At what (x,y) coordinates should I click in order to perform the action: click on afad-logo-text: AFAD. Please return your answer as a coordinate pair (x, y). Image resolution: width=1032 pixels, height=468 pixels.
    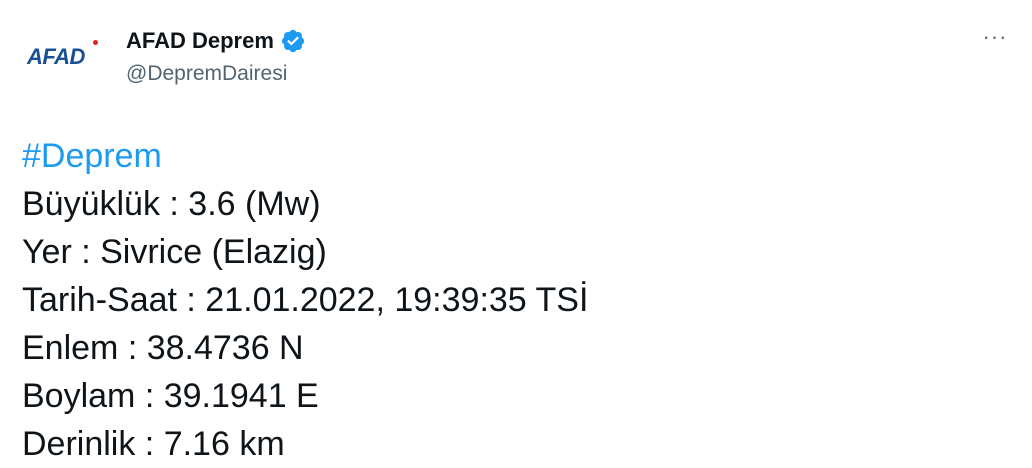
    Looking at the image, I should click on (56, 56).